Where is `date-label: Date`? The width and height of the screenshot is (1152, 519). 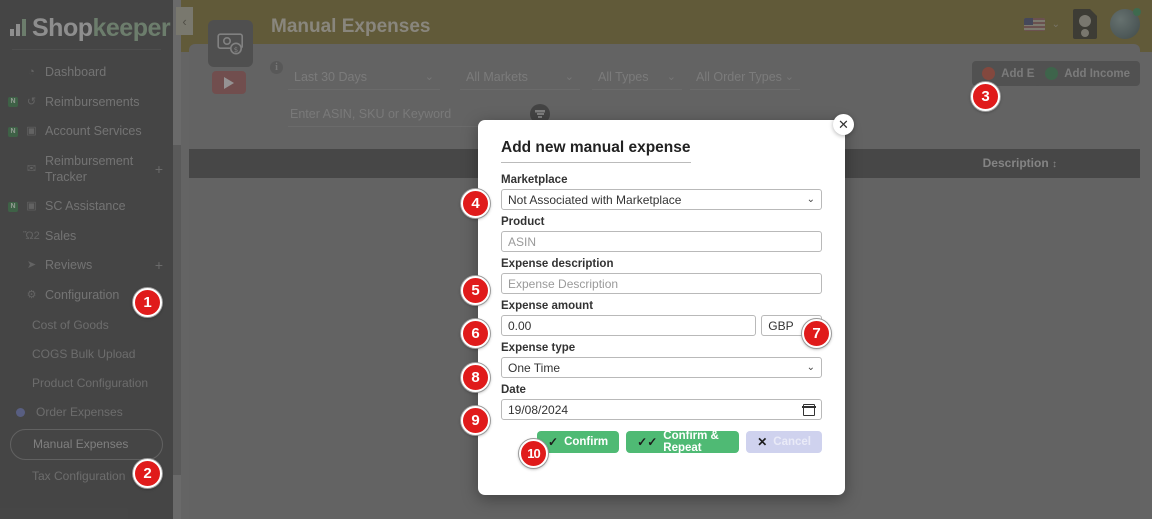
date-label: Date is located at coordinates (513, 390).